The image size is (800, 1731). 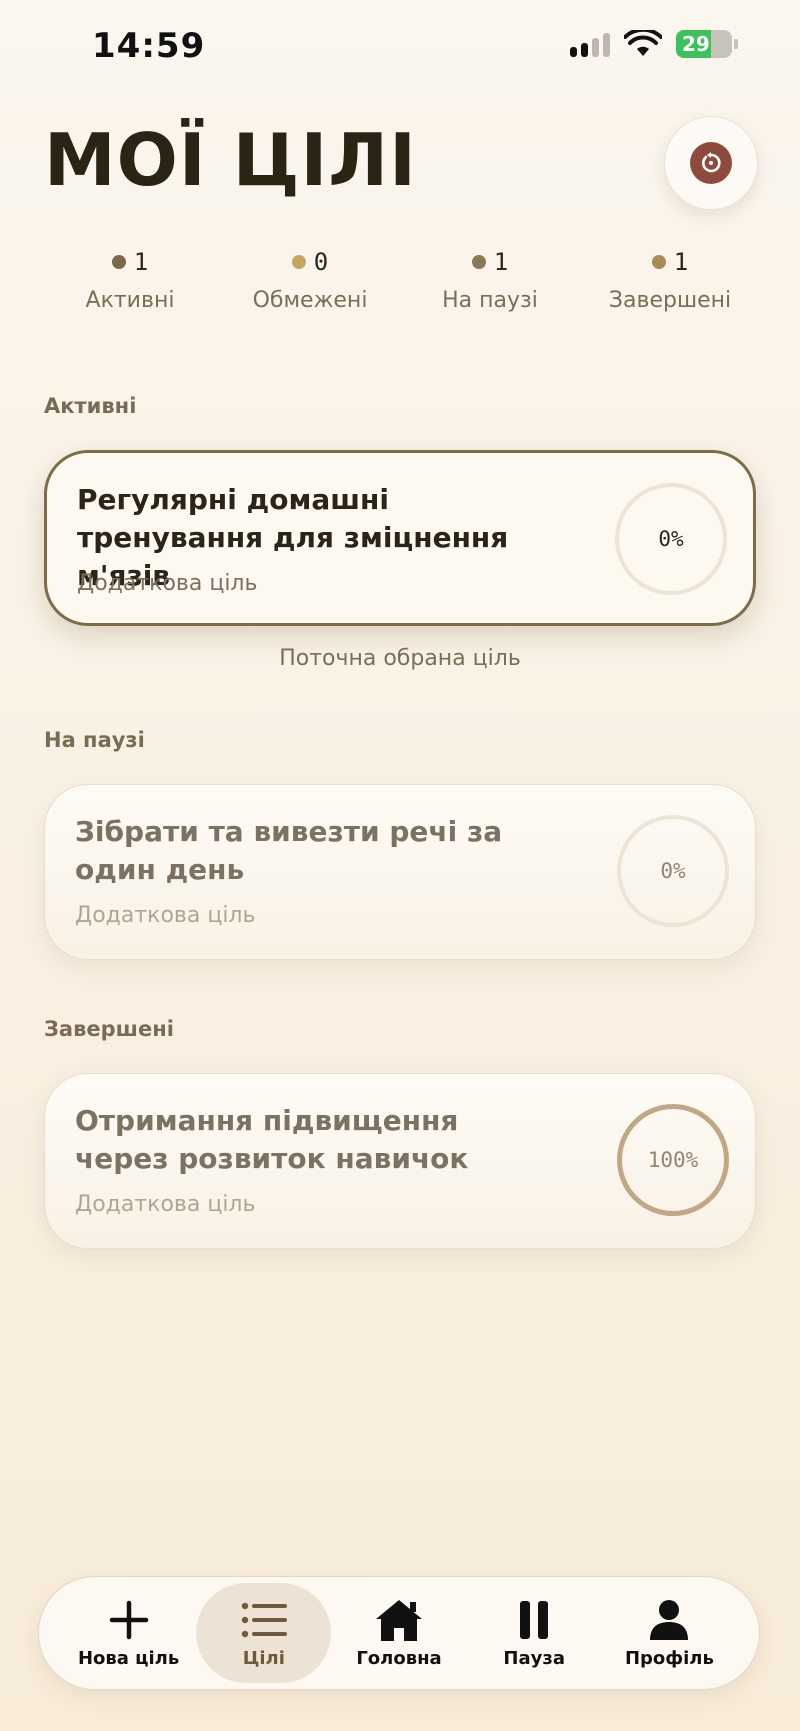 What do you see at coordinates (399, 1620) in the screenshot?
I see `home-icon` at bounding box center [399, 1620].